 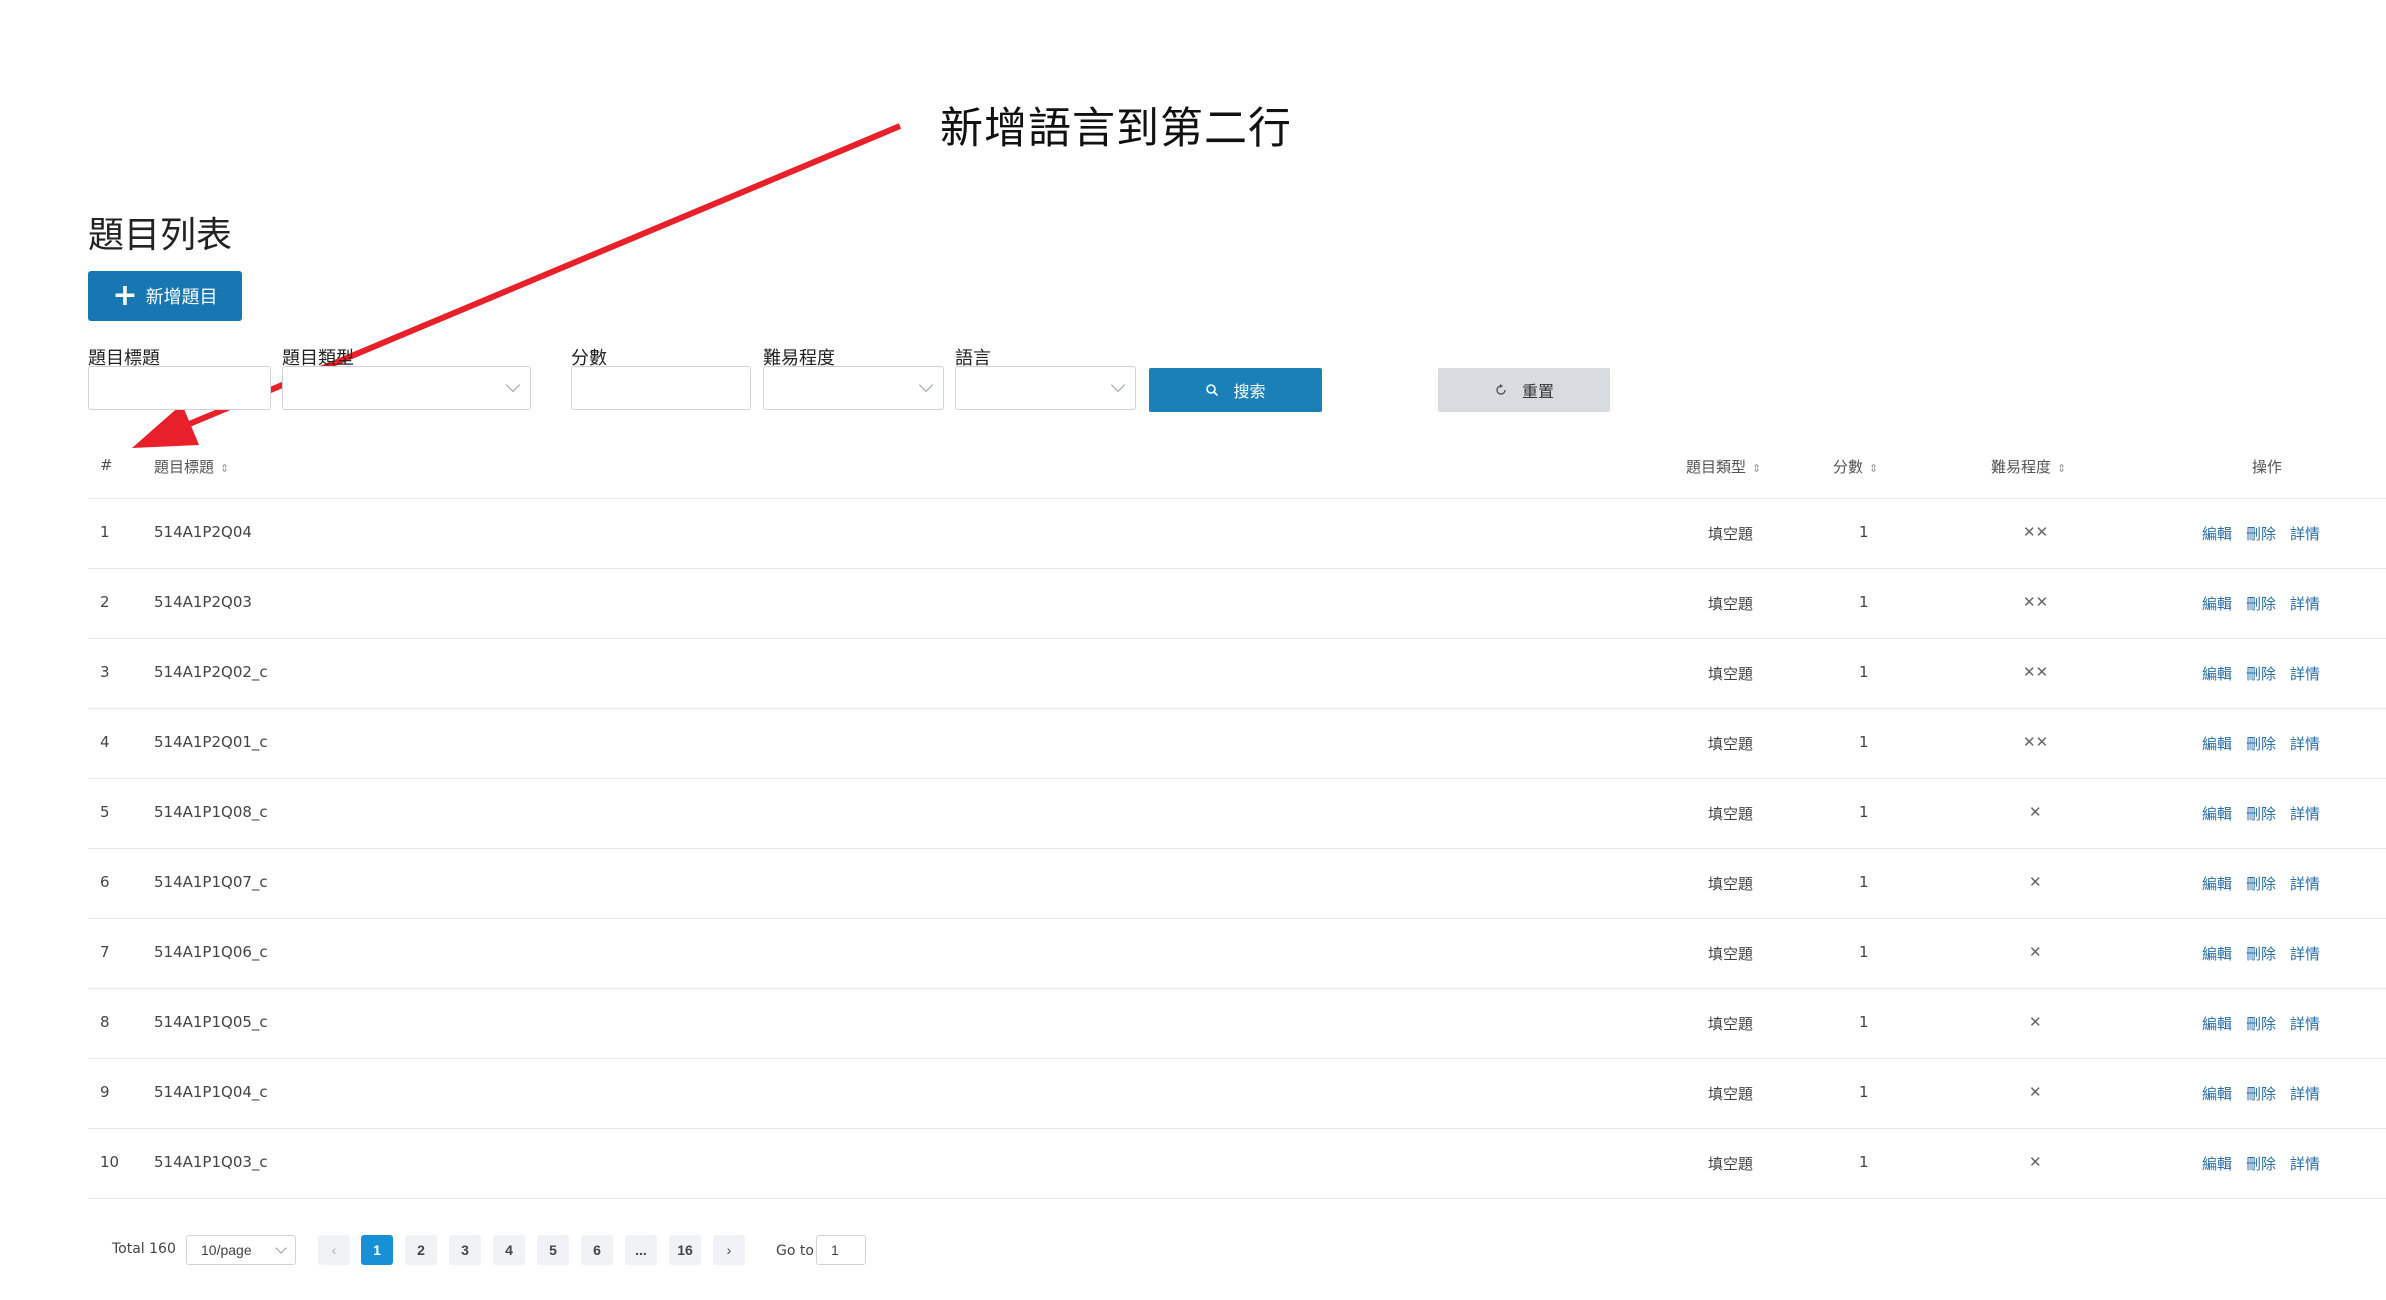 I want to click on page-button-16: 16, so click(x=685, y=1250).